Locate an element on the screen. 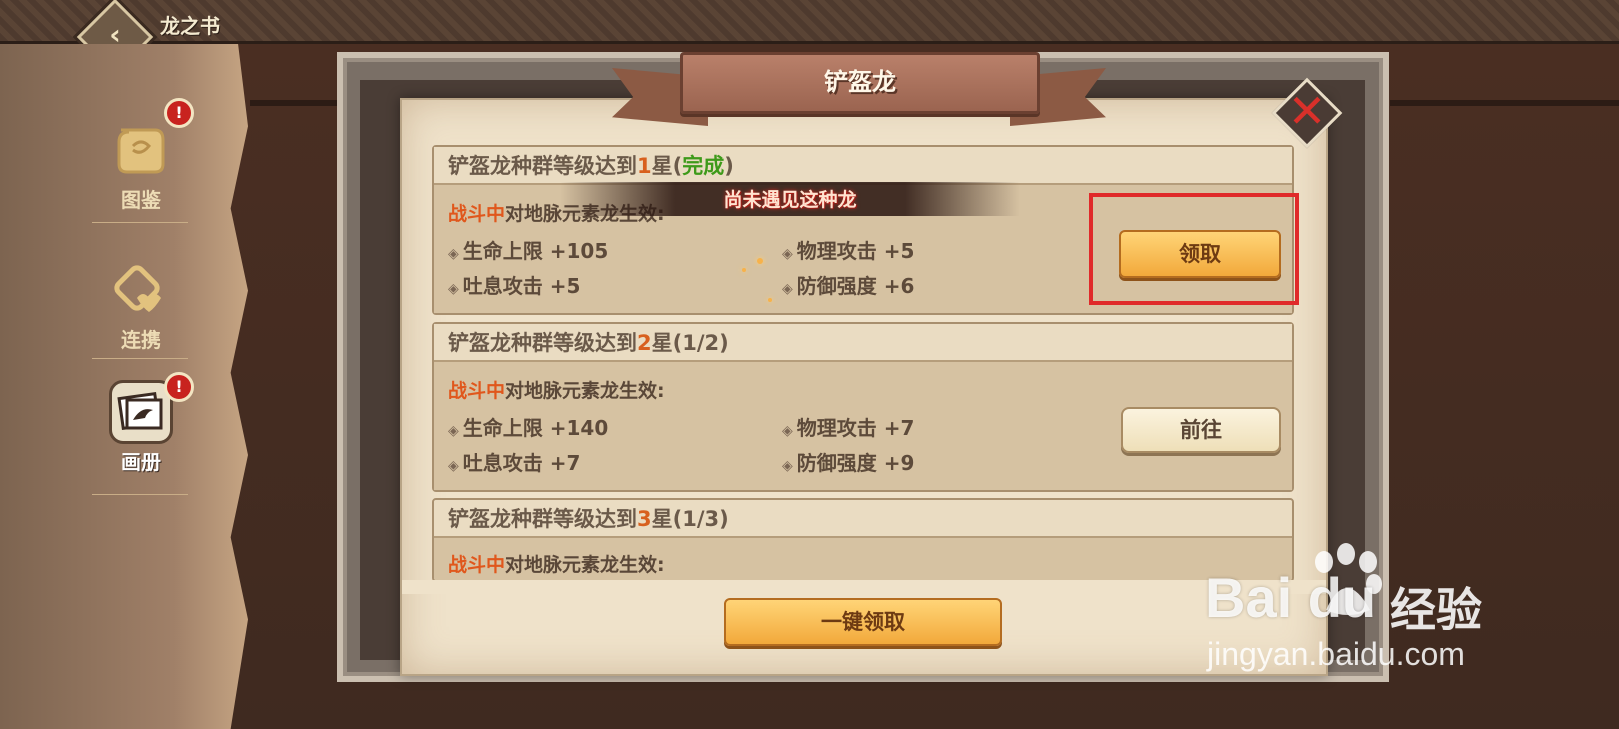 This screenshot has height=729, width=1619. sidebar-item-label: 图鉴 is located at coordinates (141, 200).